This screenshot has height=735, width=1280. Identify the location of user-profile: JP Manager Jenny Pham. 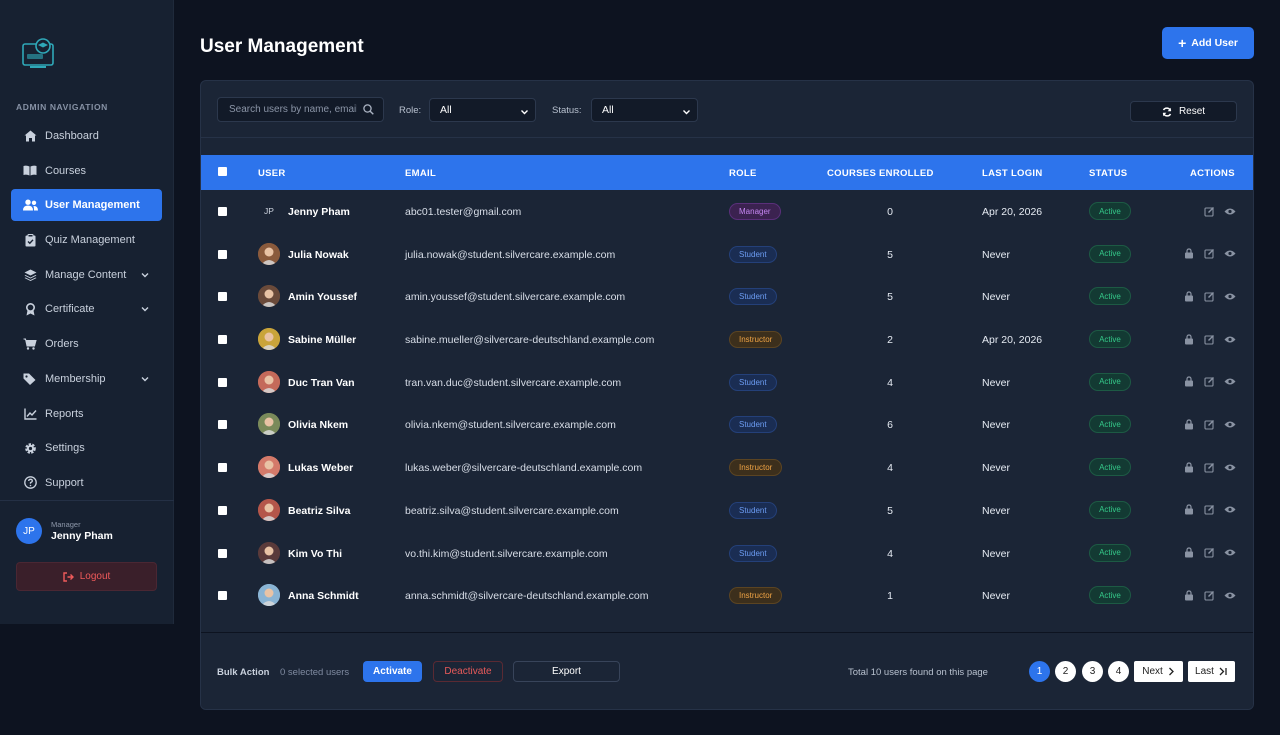
(64, 531).